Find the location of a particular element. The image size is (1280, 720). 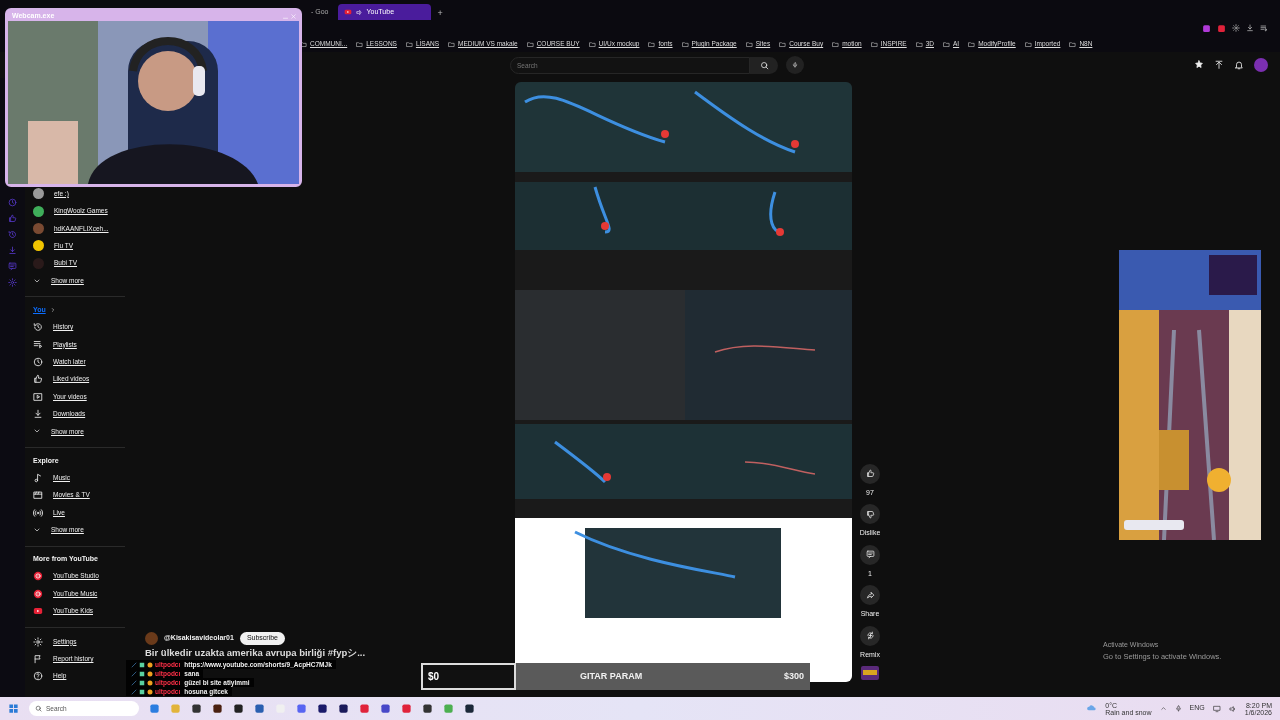

clock-icon is located at coordinates (38, 361).